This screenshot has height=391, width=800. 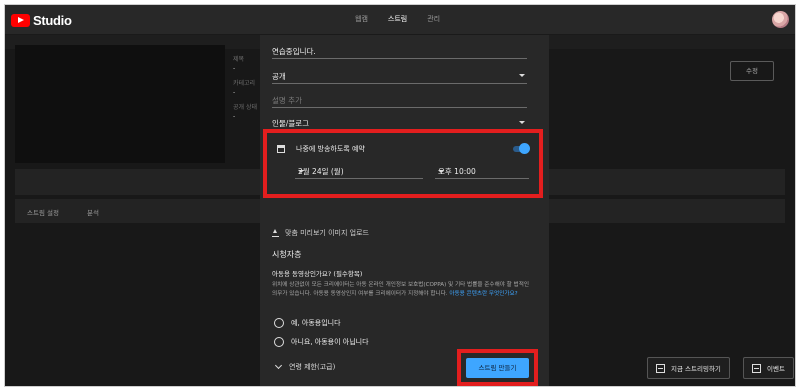 I want to click on avatar, so click(x=780, y=19).